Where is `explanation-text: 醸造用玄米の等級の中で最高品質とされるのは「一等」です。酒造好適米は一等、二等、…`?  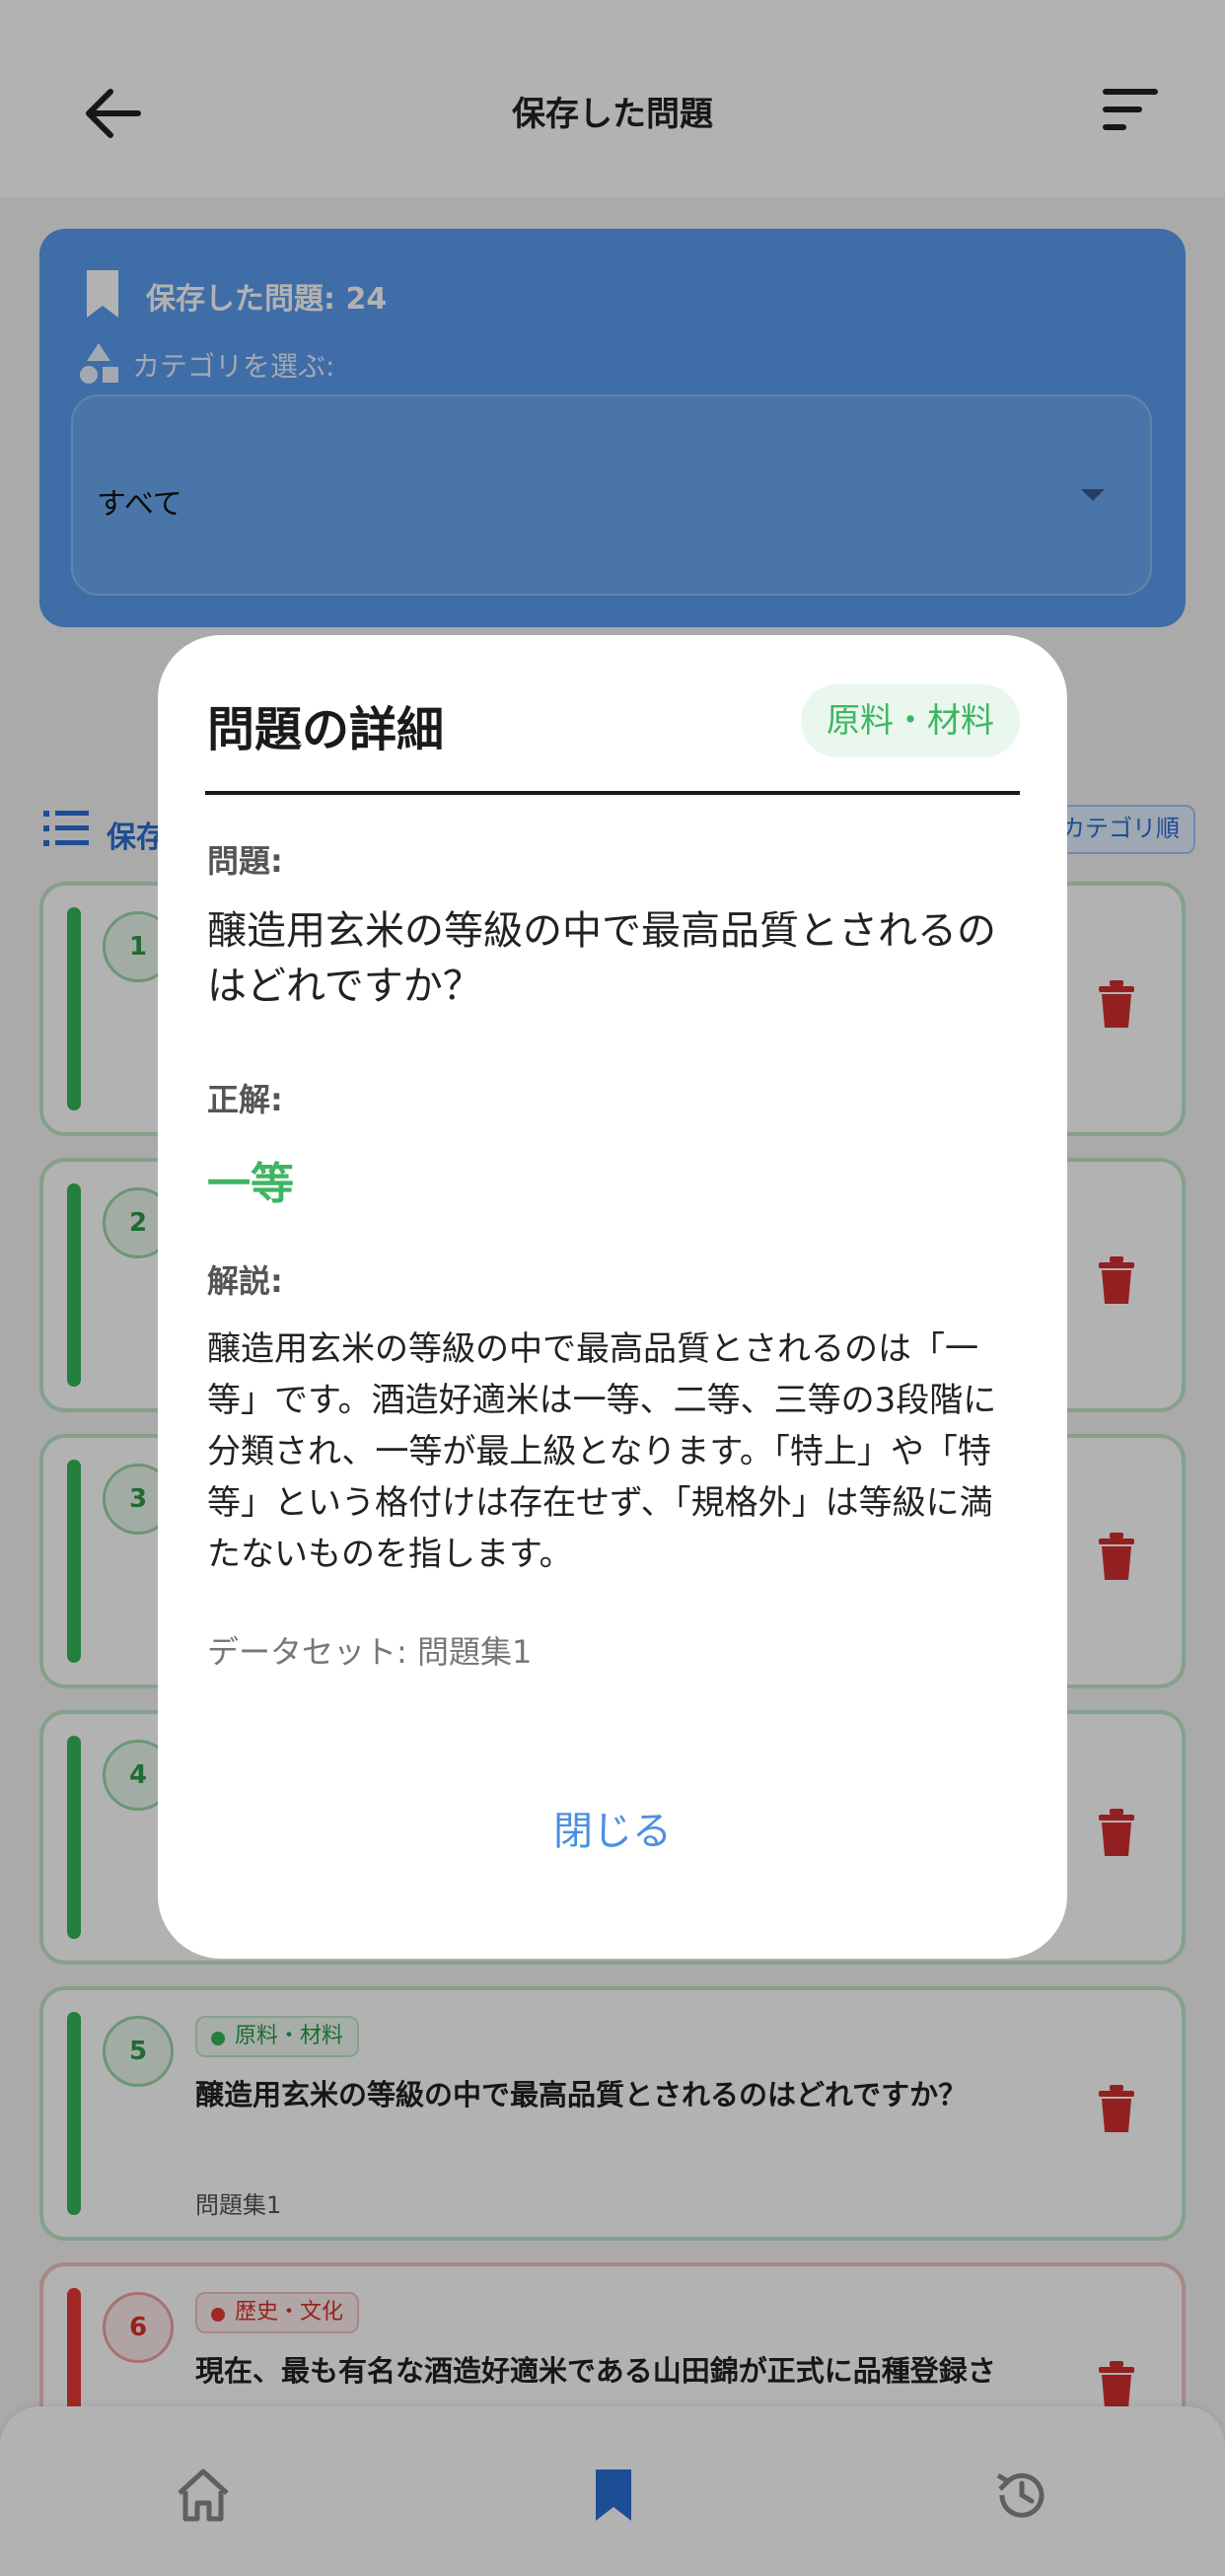
explanation-text: 醸造用玄米の等級の中で最高品質とされるのは「一等」です。酒造好適米は一等、二等、… is located at coordinates (602, 1451).